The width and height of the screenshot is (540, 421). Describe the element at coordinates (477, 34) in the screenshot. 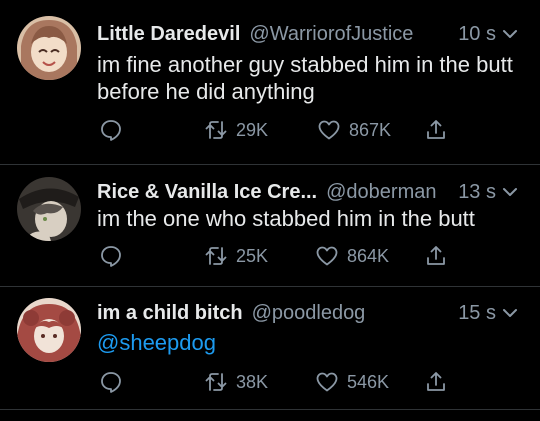

I see `timestamp: 10 s` at that location.